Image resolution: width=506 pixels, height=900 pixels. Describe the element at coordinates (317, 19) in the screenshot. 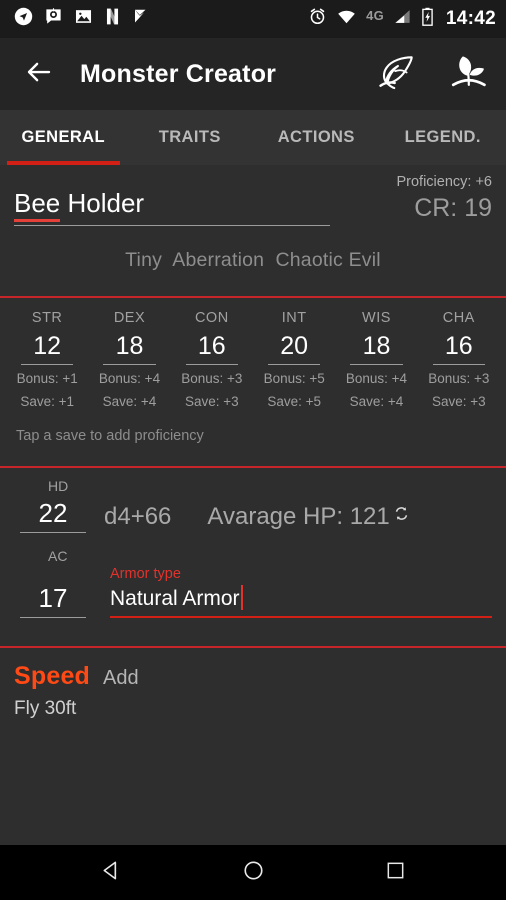

I see `alarm-clock-icon` at that location.